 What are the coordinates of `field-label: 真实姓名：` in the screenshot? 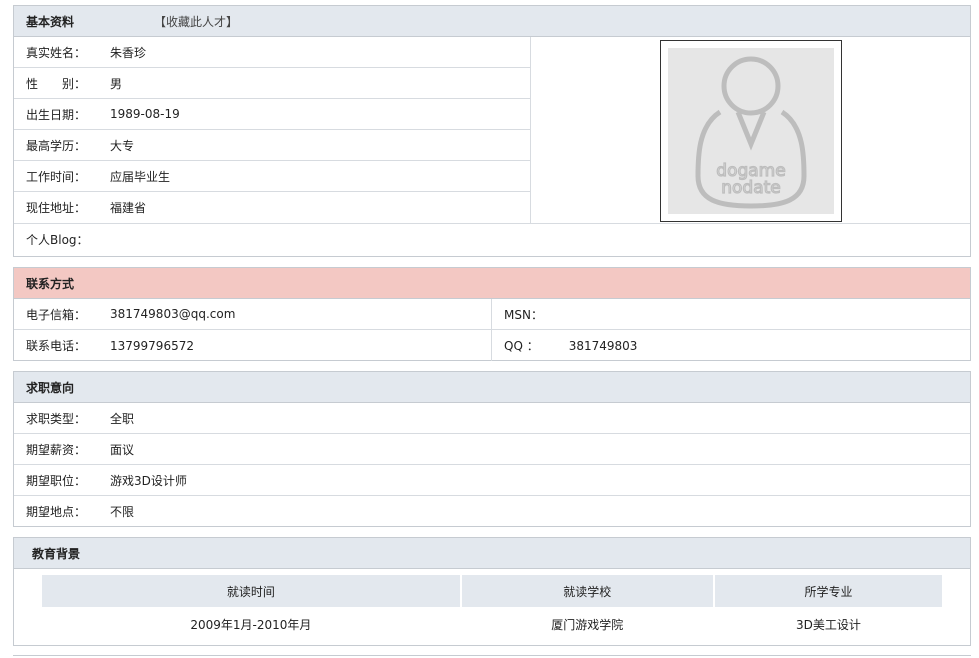 It's located at (56, 52).